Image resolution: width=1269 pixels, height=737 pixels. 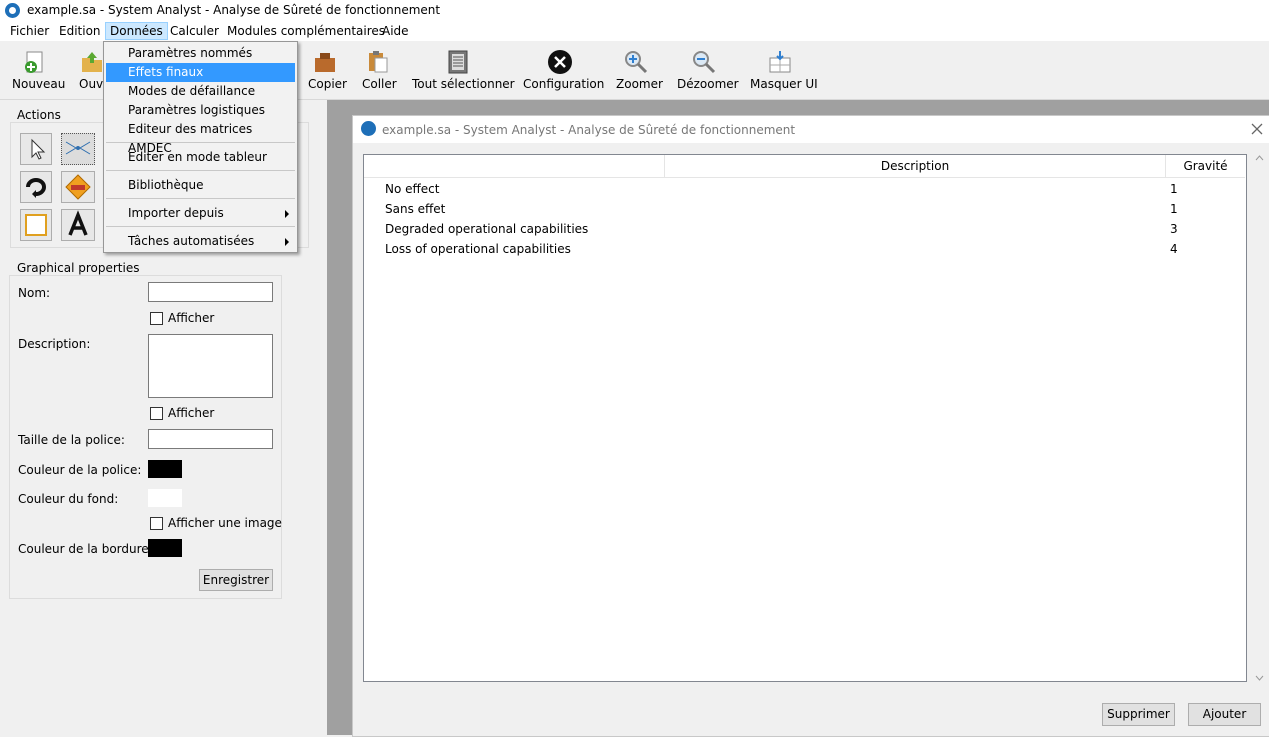 What do you see at coordinates (68, 499) in the screenshot?
I see `couleur-fond-label: Couleur du fond:` at bounding box center [68, 499].